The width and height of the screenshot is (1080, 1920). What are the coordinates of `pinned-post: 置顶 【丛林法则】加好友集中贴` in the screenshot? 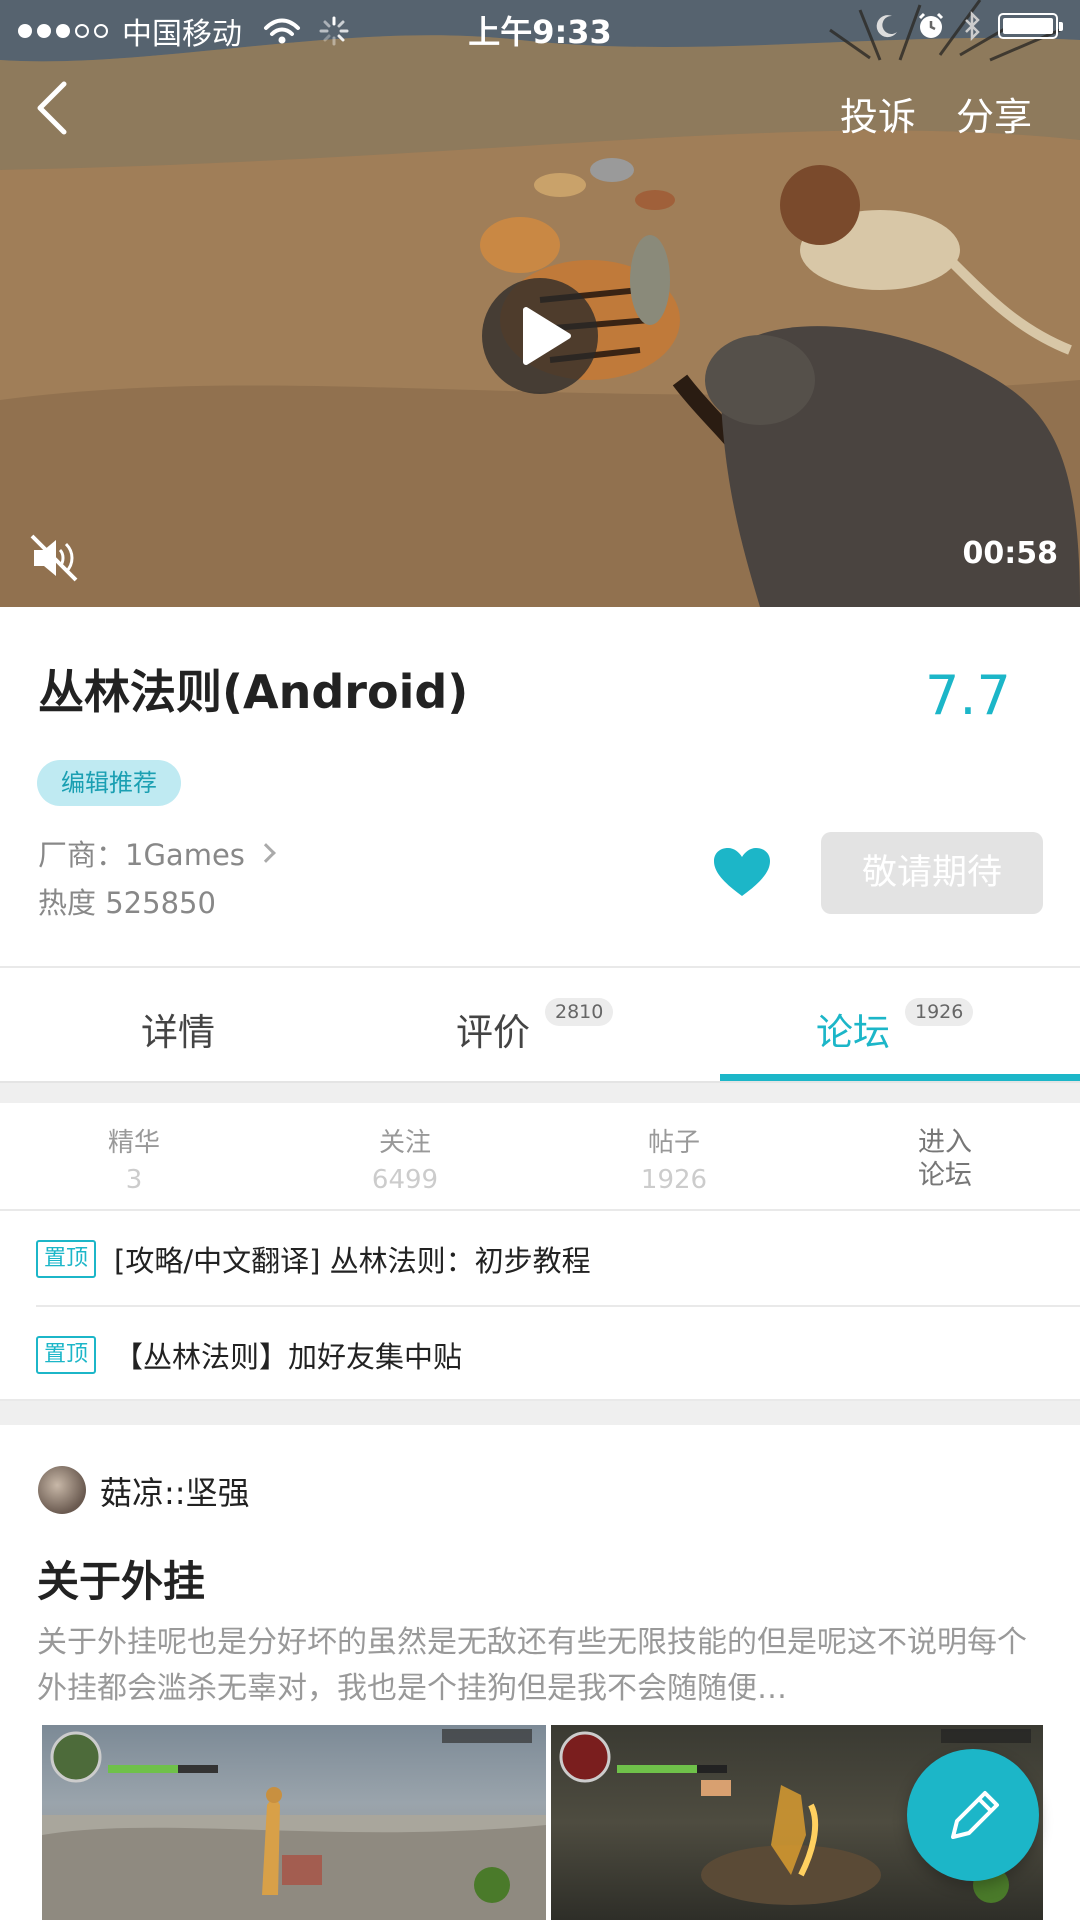 It's located at (249, 1355).